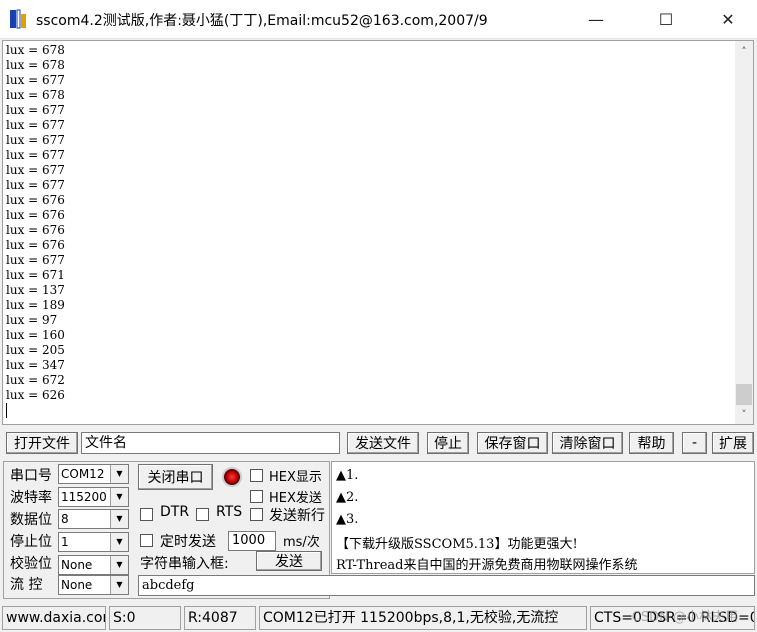  What do you see at coordinates (512, 443) in the screenshot?
I see `save-window-button: 保存窗口` at bounding box center [512, 443].